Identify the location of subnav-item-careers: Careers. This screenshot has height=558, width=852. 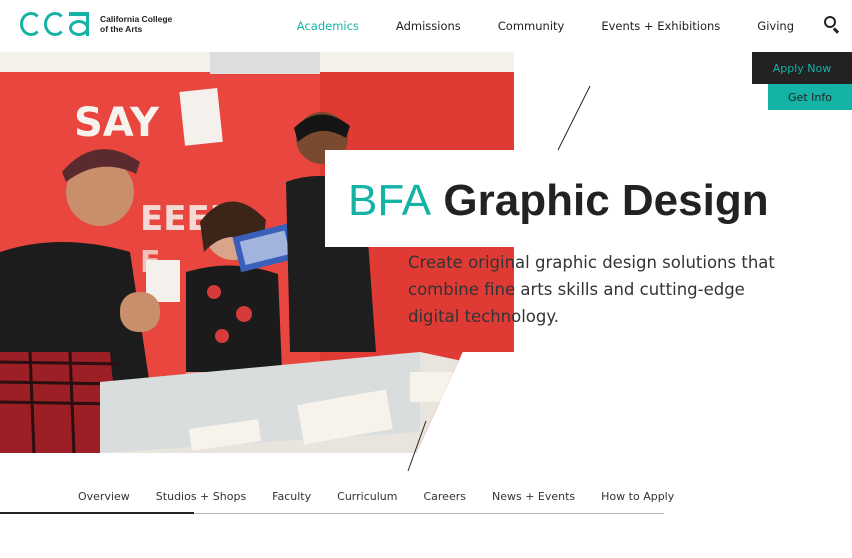
(444, 496).